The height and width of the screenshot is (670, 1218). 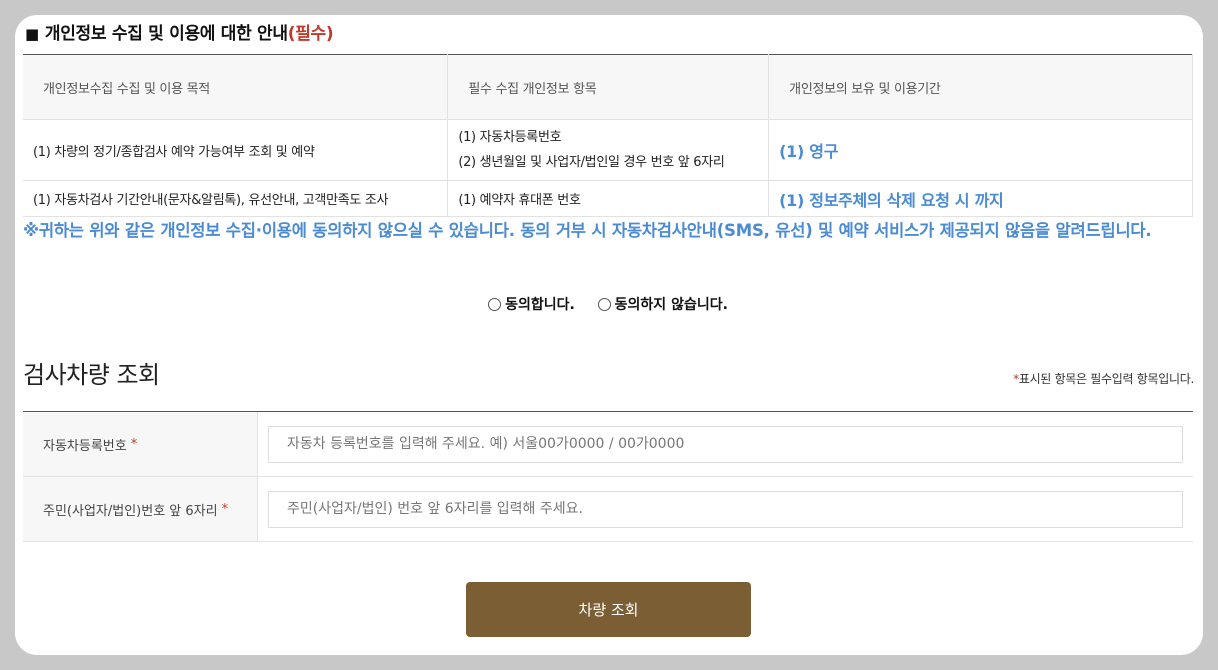 I want to click on disagree-option: 동의하지 않습니다., so click(x=662, y=304).